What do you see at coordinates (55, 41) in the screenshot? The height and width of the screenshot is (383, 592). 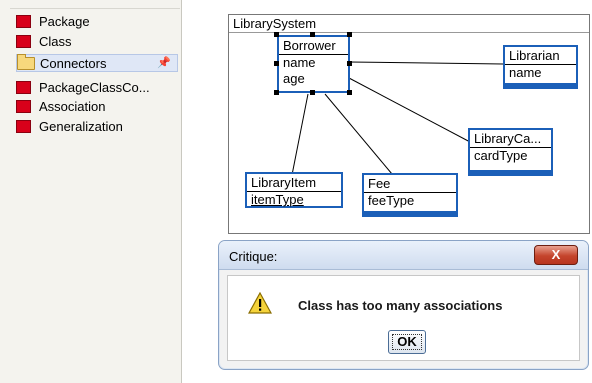 I see `palette-item-label: Class` at bounding box center [55, 41].